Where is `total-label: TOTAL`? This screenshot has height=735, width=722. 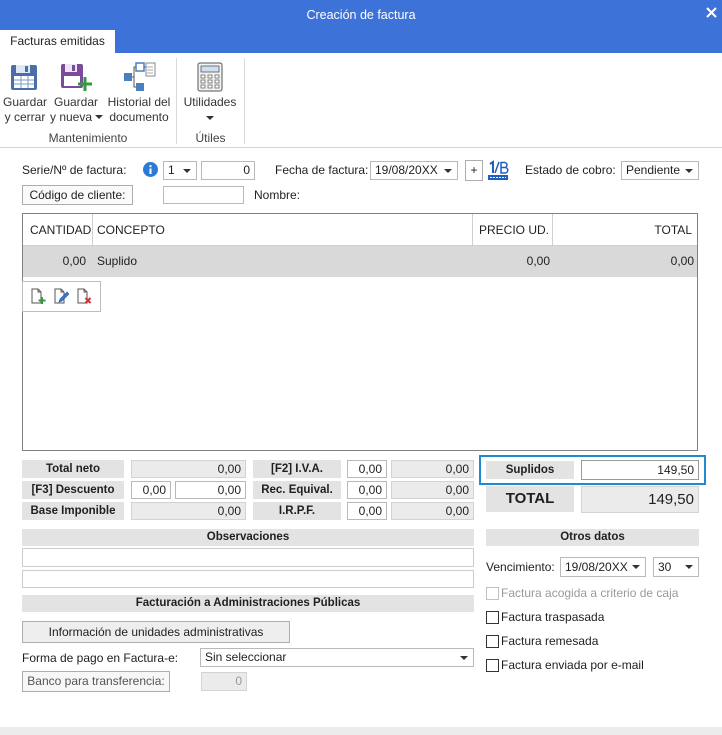
total-label: TOTAL is located at coordinates (530, 499).